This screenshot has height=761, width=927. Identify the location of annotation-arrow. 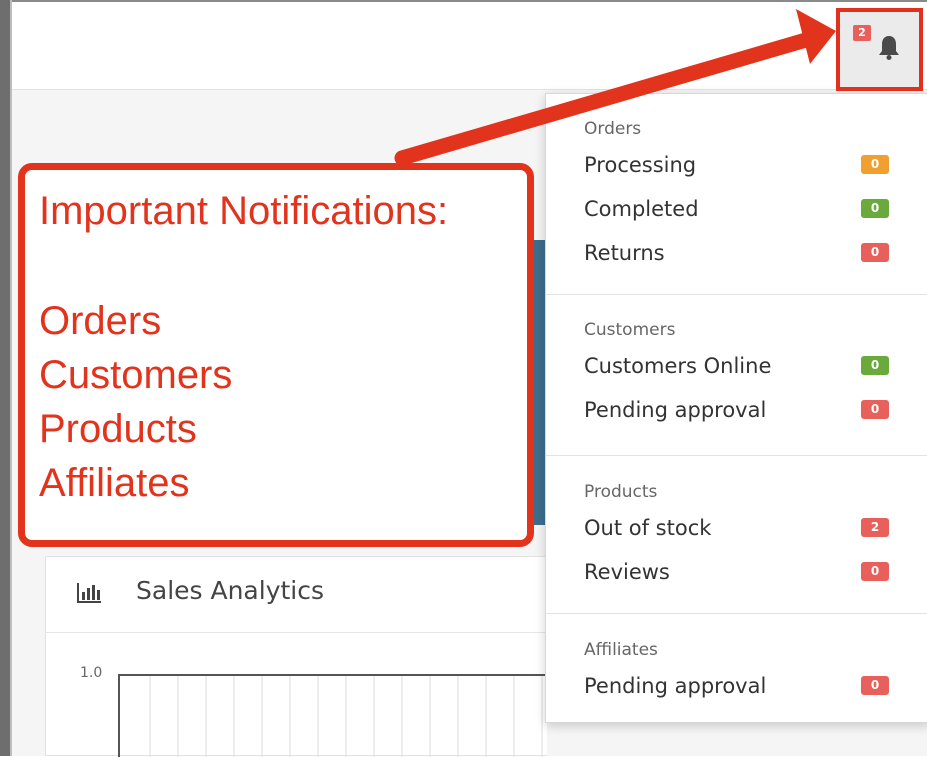
(615, 87).